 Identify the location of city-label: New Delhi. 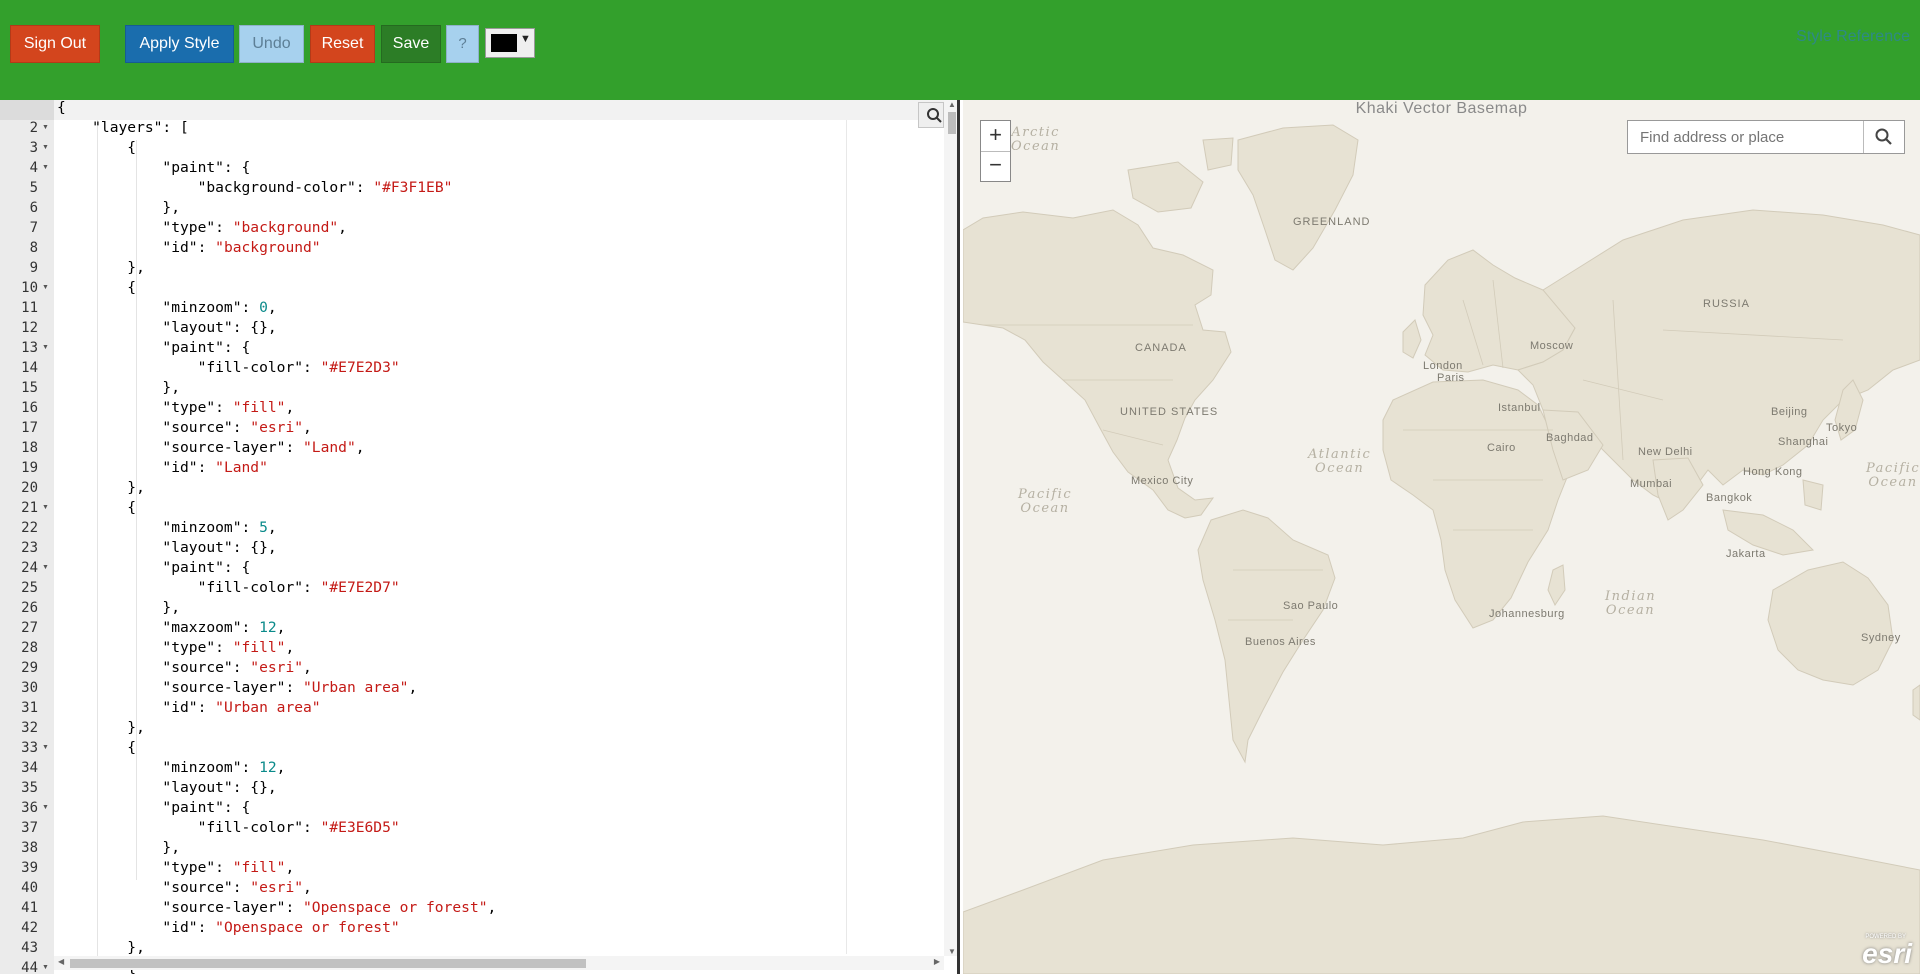
(1665, 452).